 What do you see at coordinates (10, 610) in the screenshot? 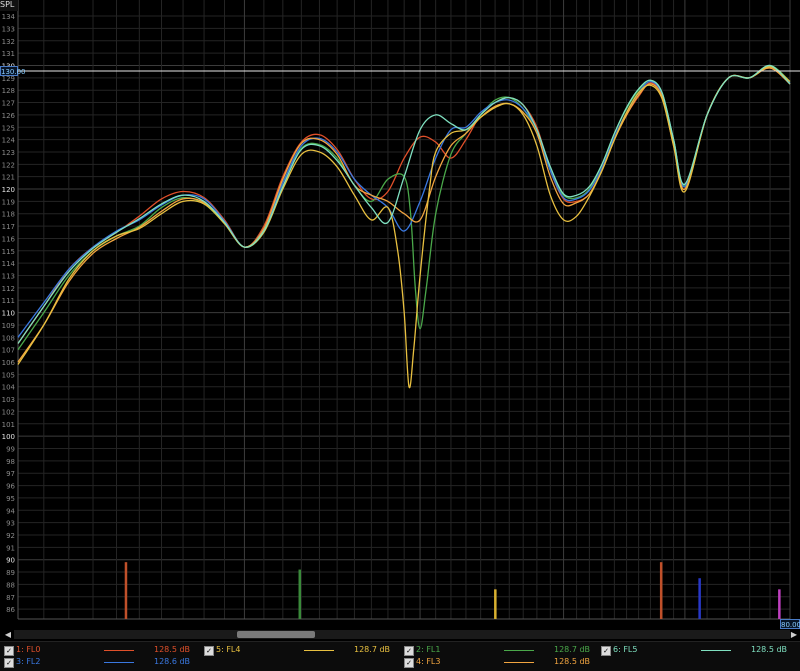
I see `y-tick-label: 86` at bounding box center [10, 610].